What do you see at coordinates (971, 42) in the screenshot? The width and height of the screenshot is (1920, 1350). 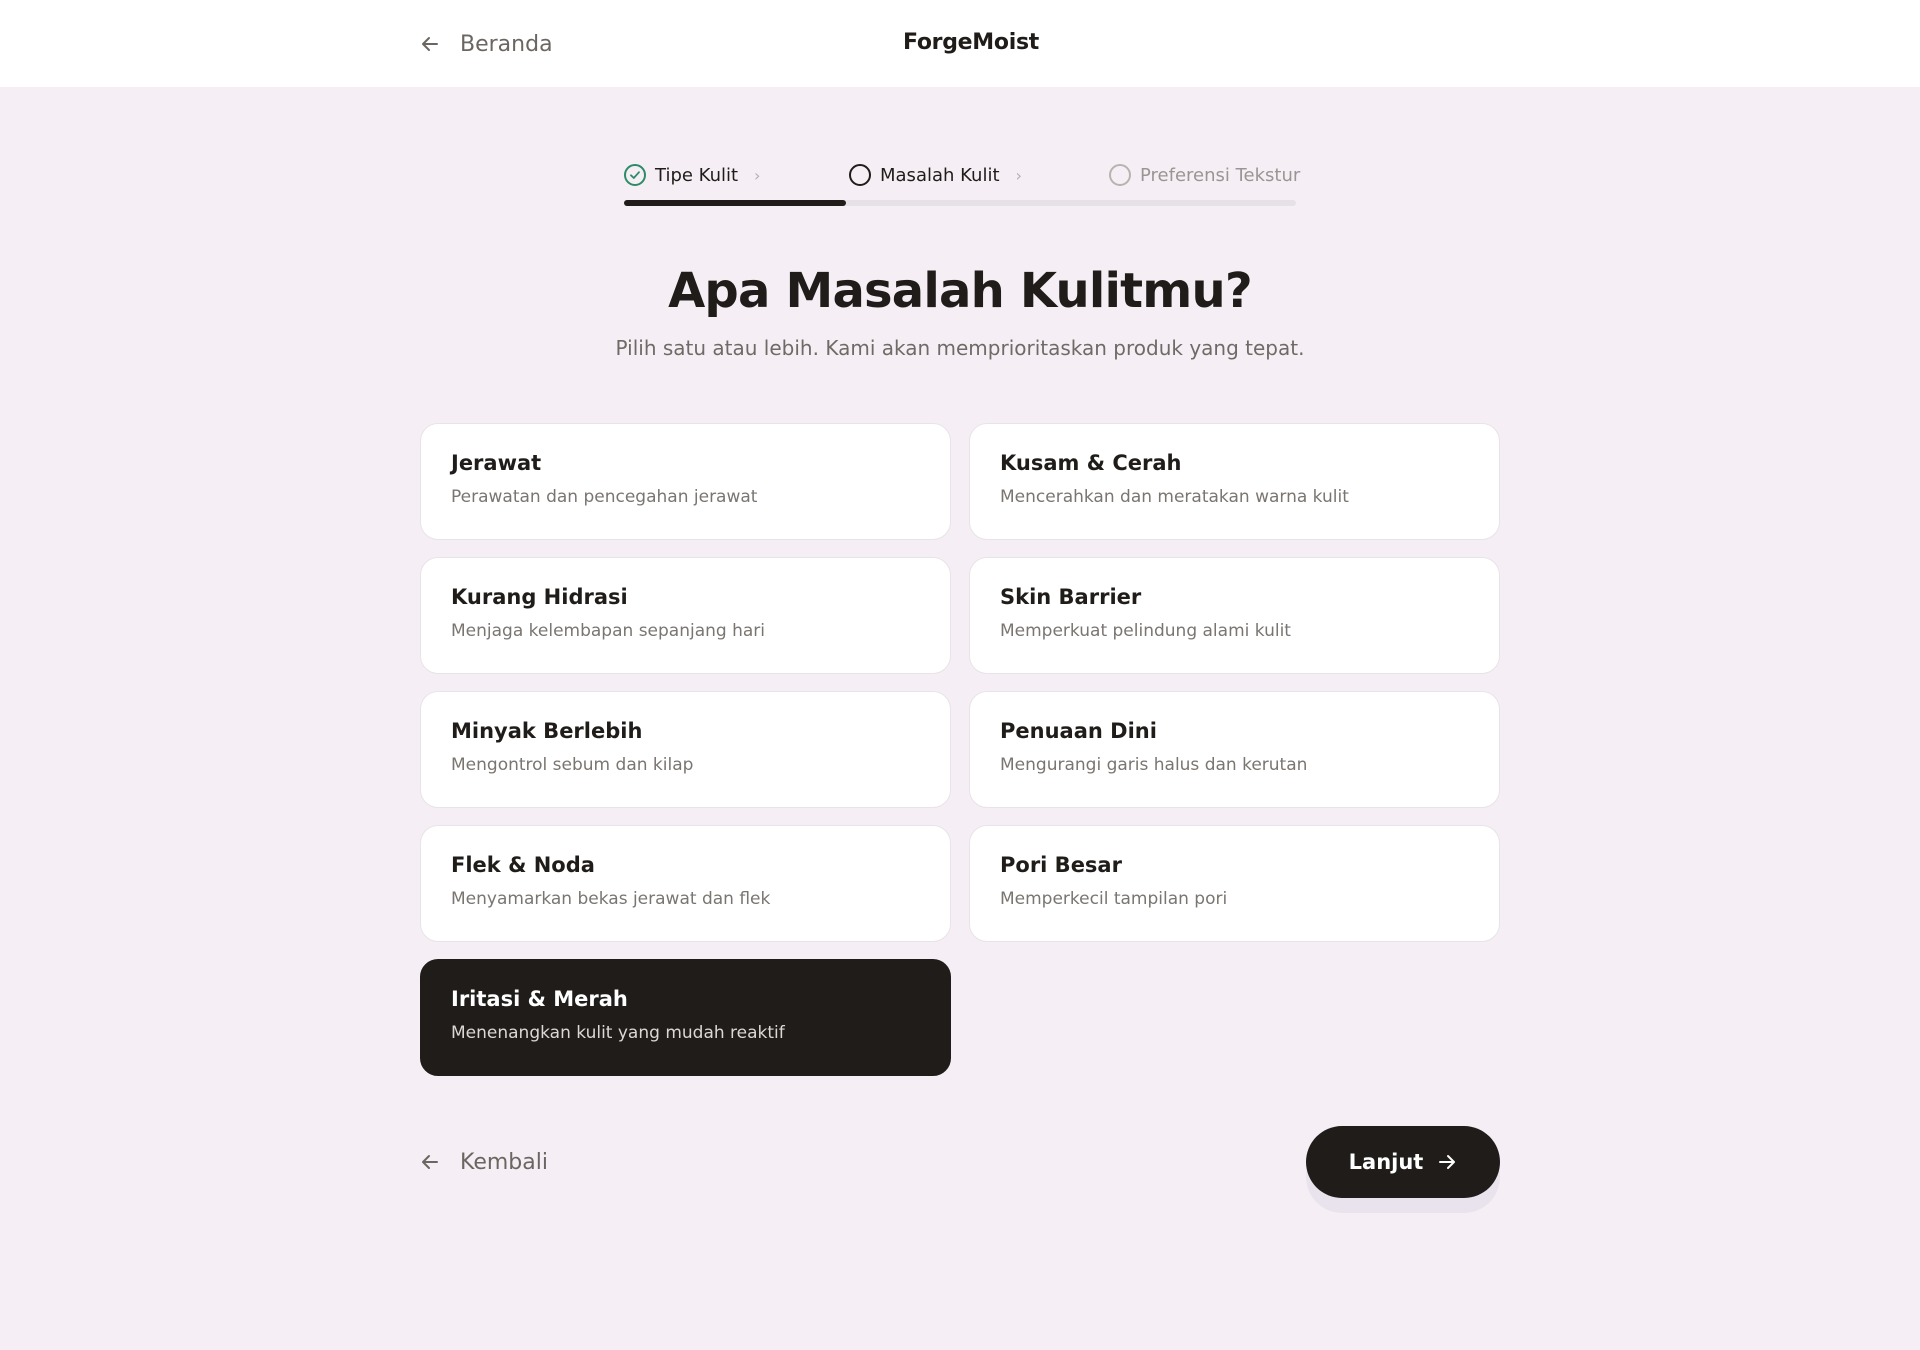 I see `brand-logo: ForgeMoist` at bounding box center [971, 42].